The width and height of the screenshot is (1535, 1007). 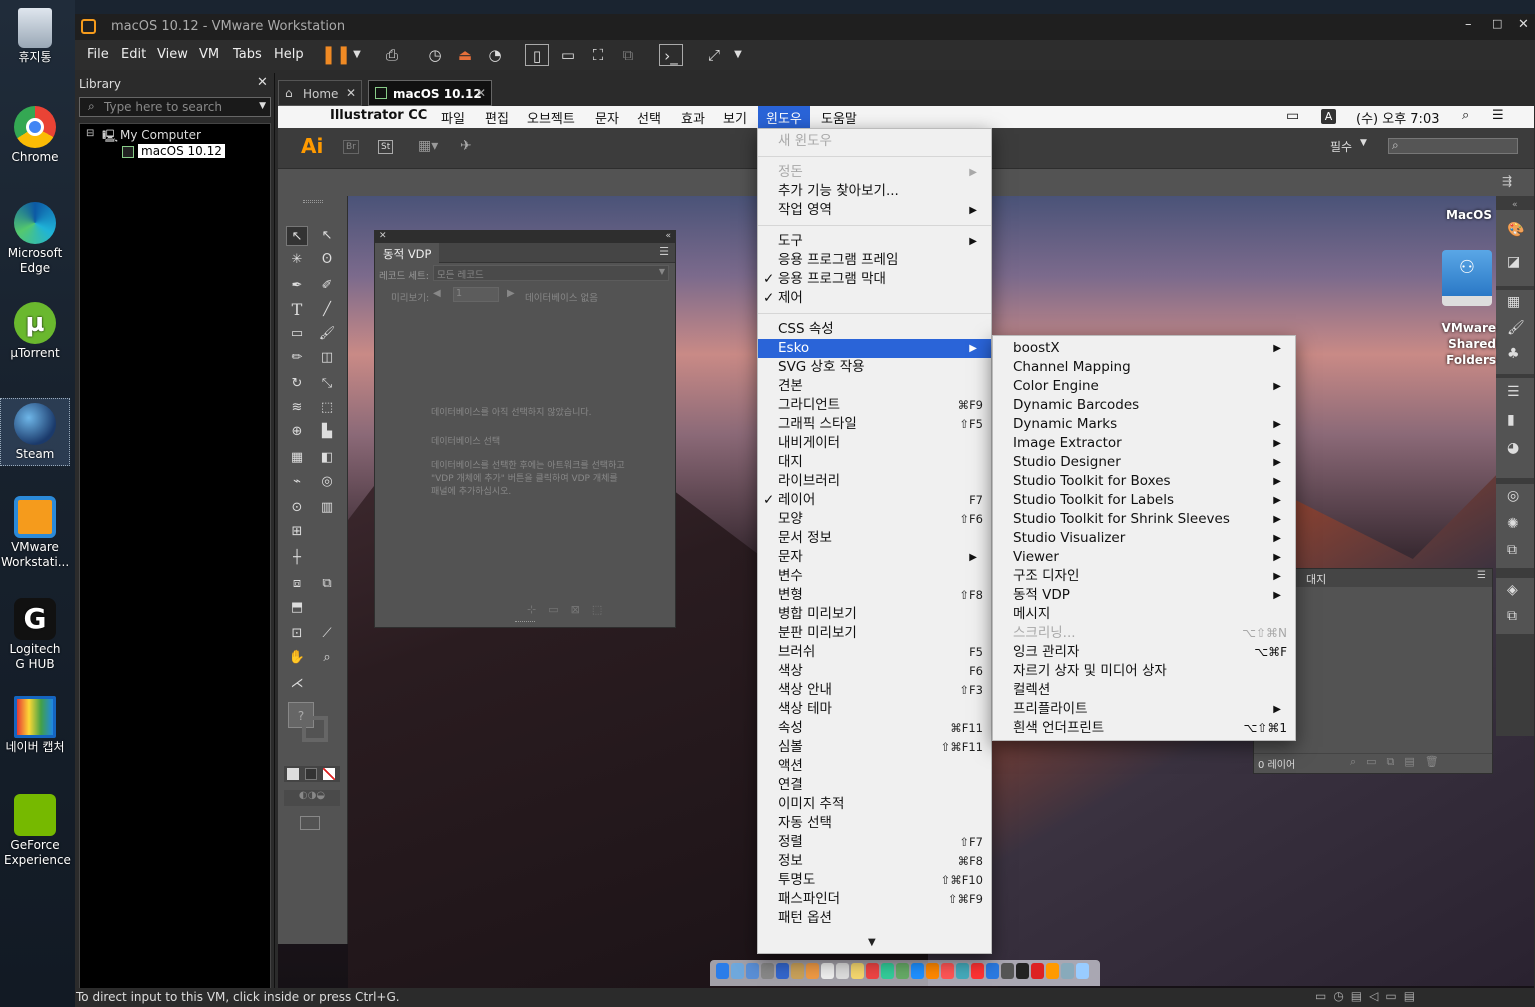 What do you see at coordinates (693, 117) in the screenshot?
I see `menu-effect-ko: 효과` at bounding box center [693, 117].